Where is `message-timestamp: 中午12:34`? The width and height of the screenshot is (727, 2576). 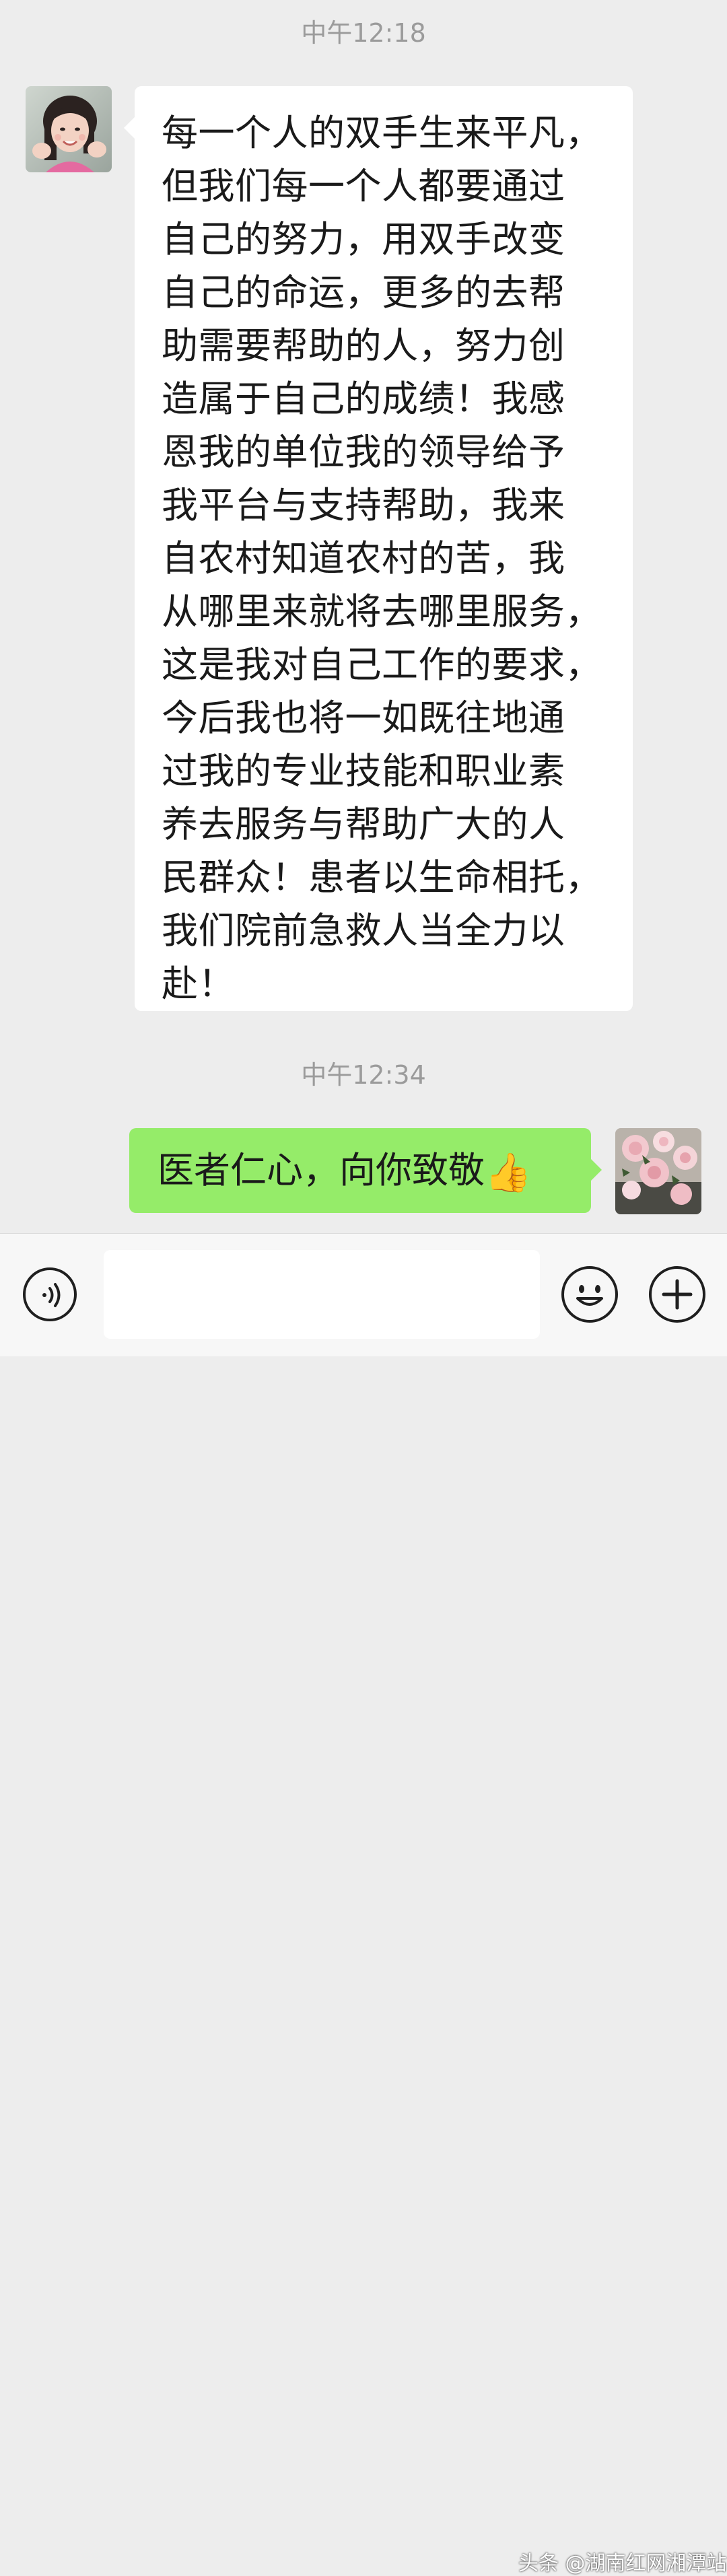
message-timestamp: 中午12:34 is located at coordinates (363, 1075).